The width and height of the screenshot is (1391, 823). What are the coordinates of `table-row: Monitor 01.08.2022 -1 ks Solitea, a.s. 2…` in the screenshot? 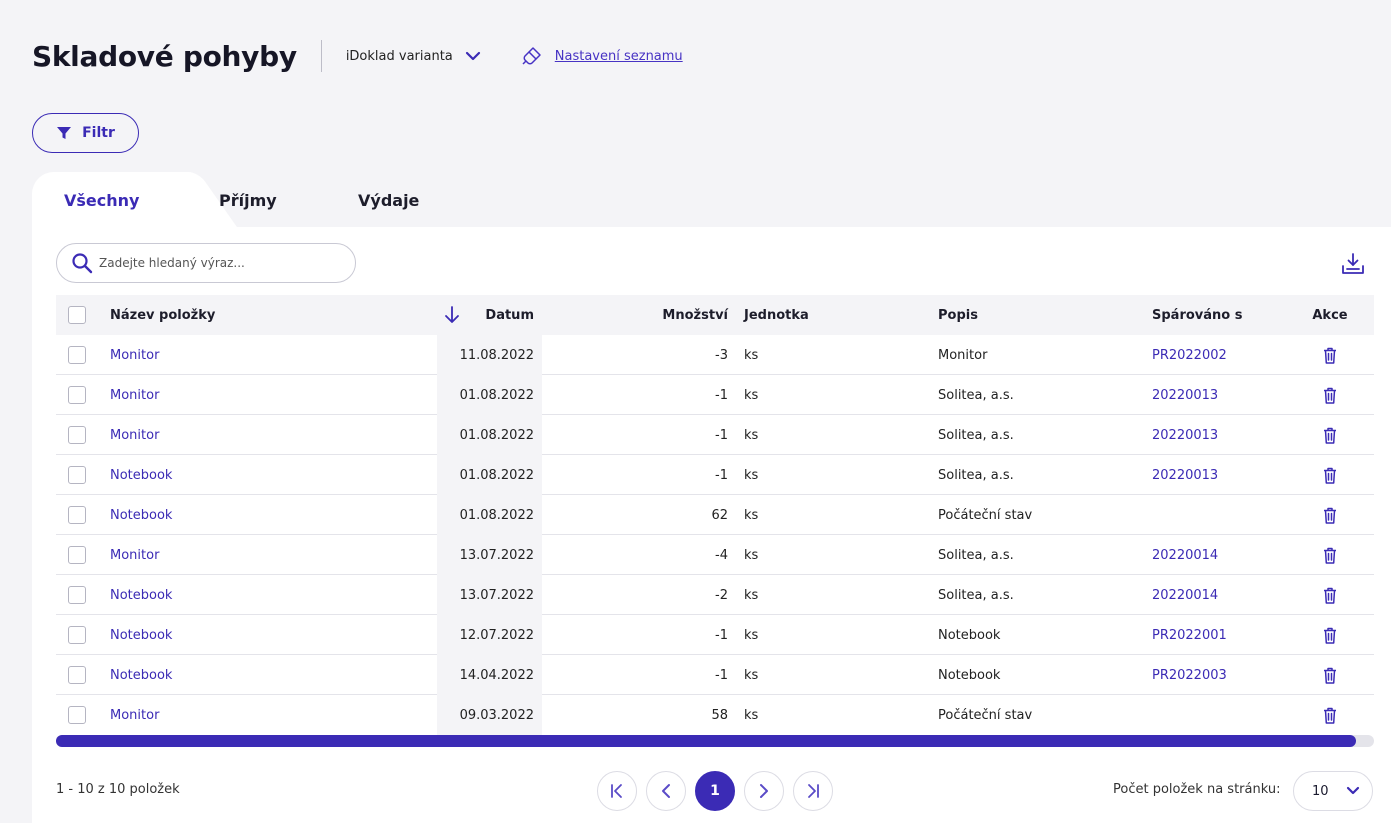 It's located at (715, 435).